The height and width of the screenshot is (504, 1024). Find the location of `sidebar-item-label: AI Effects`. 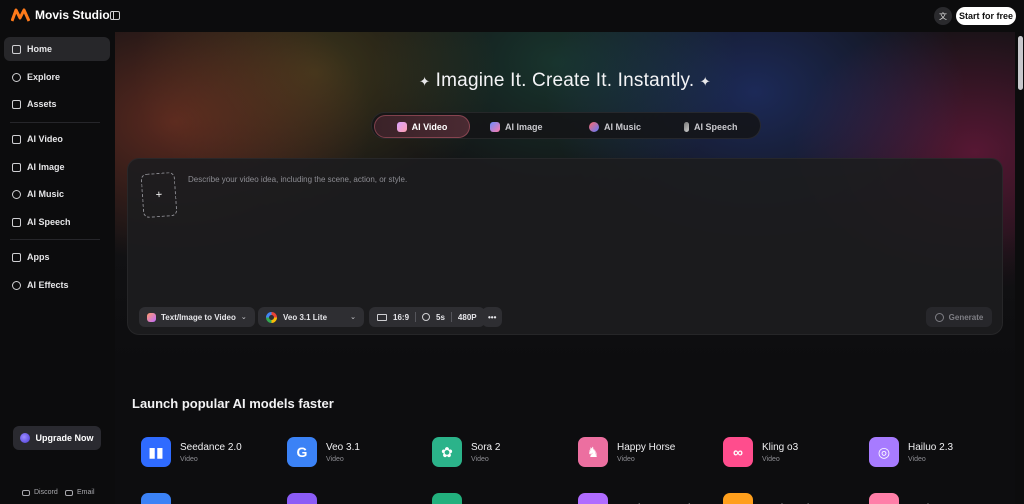

sidebar-item-label: AI Effects is located at coordinates (48, 285).